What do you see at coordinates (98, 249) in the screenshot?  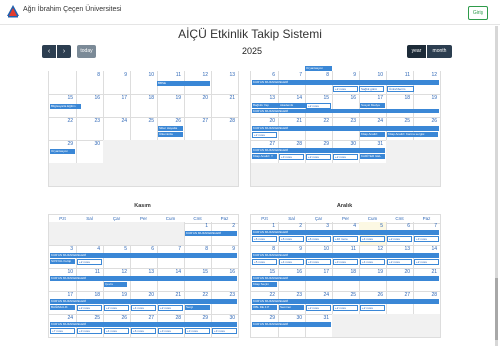 I see `day-number: 4` at bounding box center [98, 249].